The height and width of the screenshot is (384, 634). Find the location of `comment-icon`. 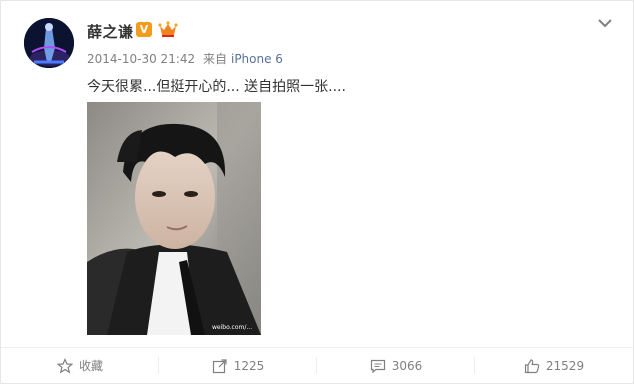

comment-icon is located at coordinates (377, 366).